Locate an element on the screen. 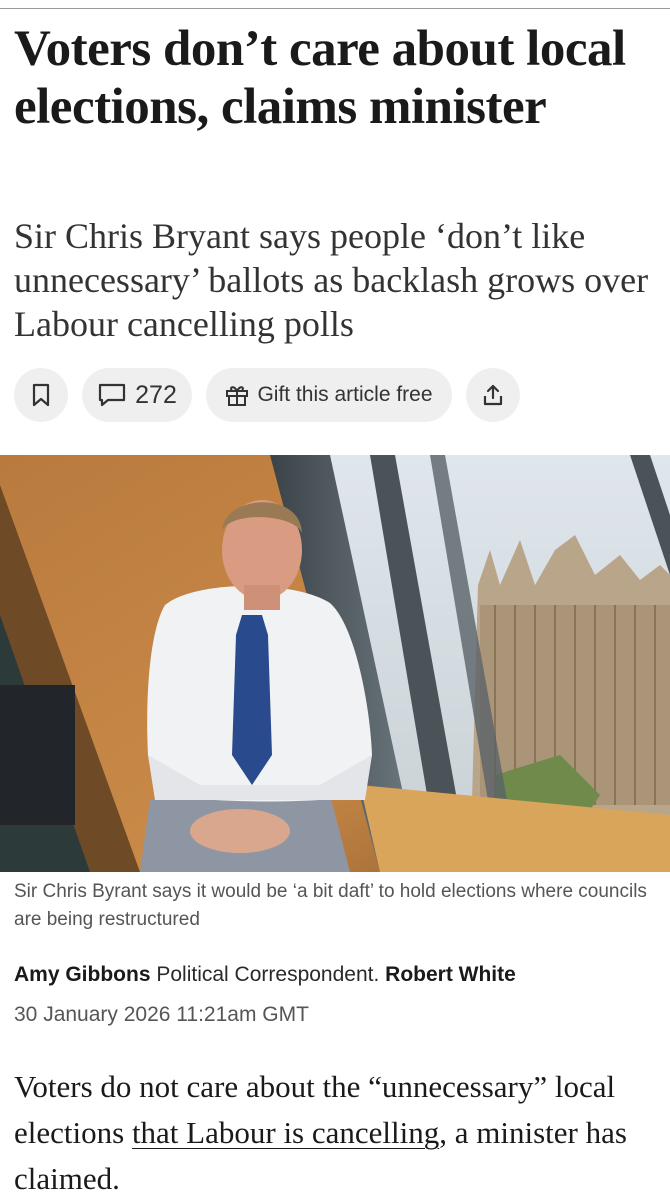 The width and height of the screenshot is (670, 1202). comments-button: 272 is located at coordinates (137, 395).